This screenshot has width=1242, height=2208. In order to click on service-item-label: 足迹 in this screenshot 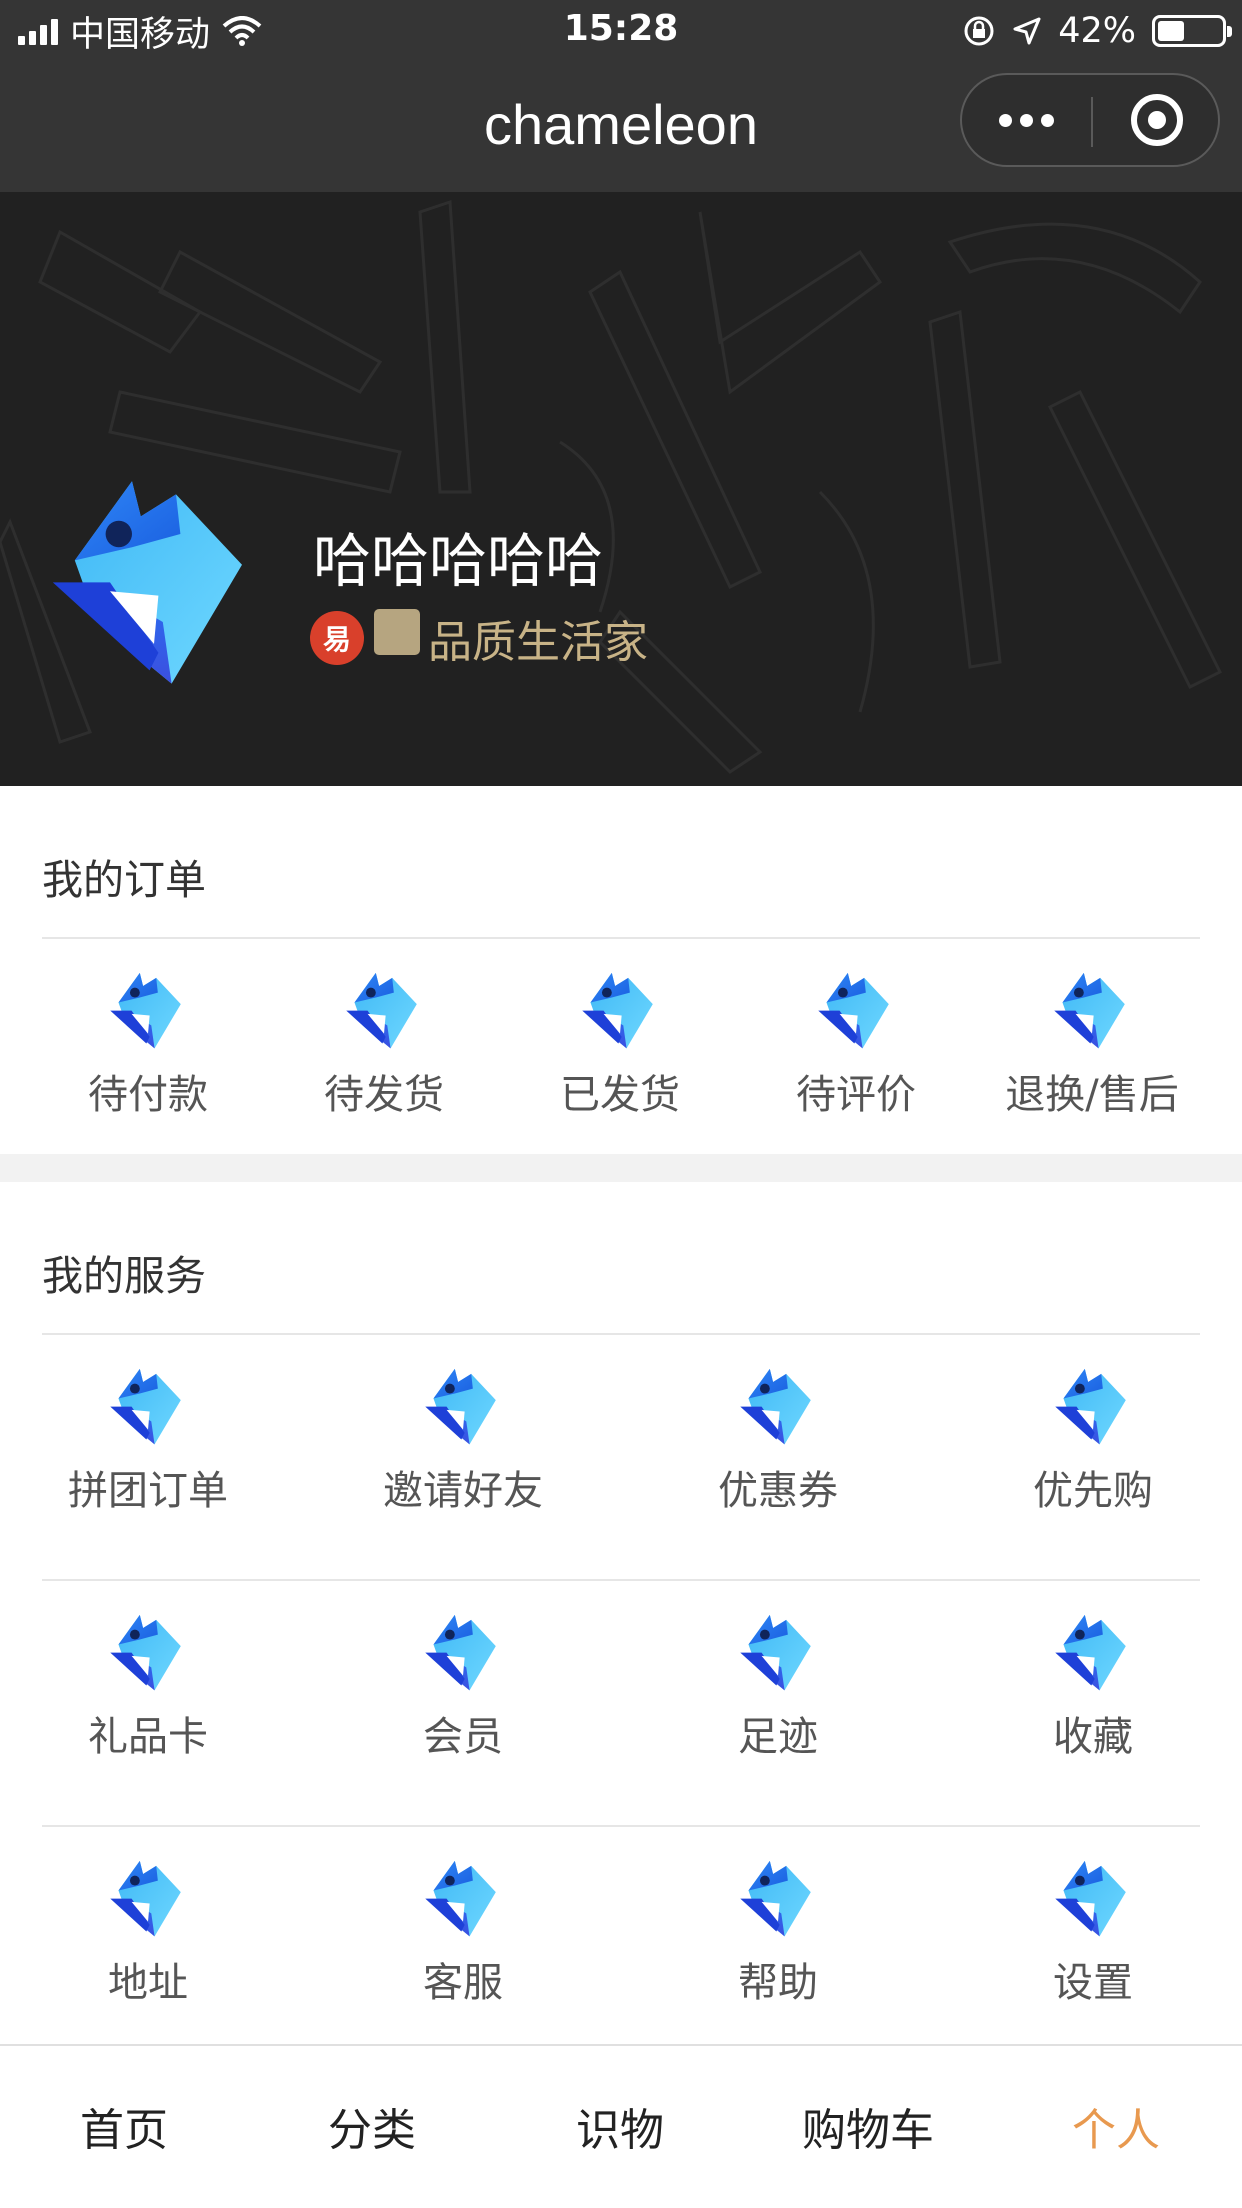, I will do `click(778, 1737)`.